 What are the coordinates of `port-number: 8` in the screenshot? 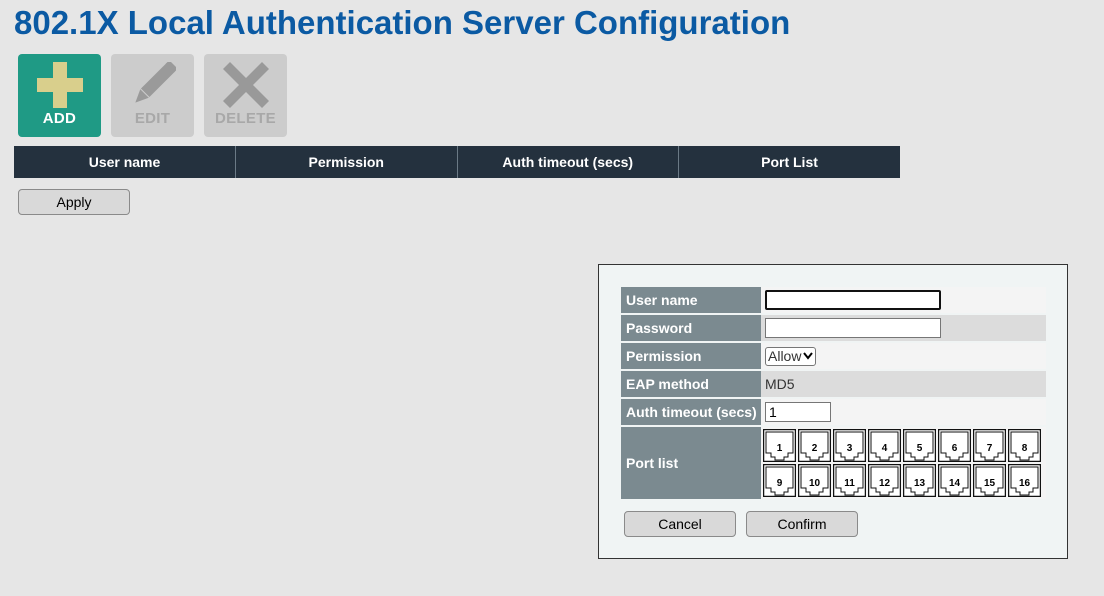 It's located at (1024, 448).